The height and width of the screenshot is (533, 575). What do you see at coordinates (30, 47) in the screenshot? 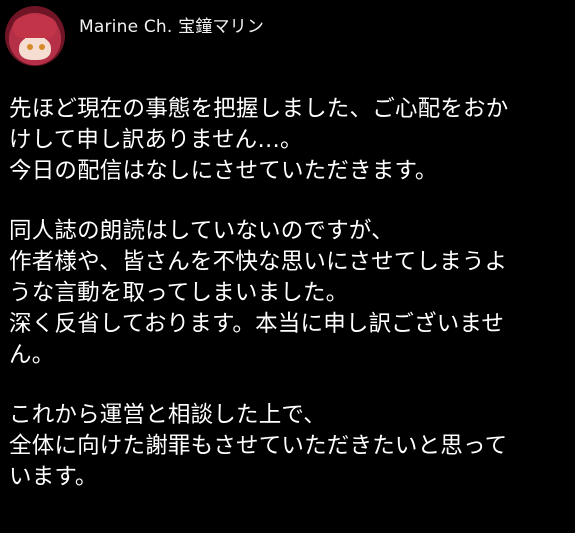
I see `avatar-eye-left` at bounding box center [30, 47].